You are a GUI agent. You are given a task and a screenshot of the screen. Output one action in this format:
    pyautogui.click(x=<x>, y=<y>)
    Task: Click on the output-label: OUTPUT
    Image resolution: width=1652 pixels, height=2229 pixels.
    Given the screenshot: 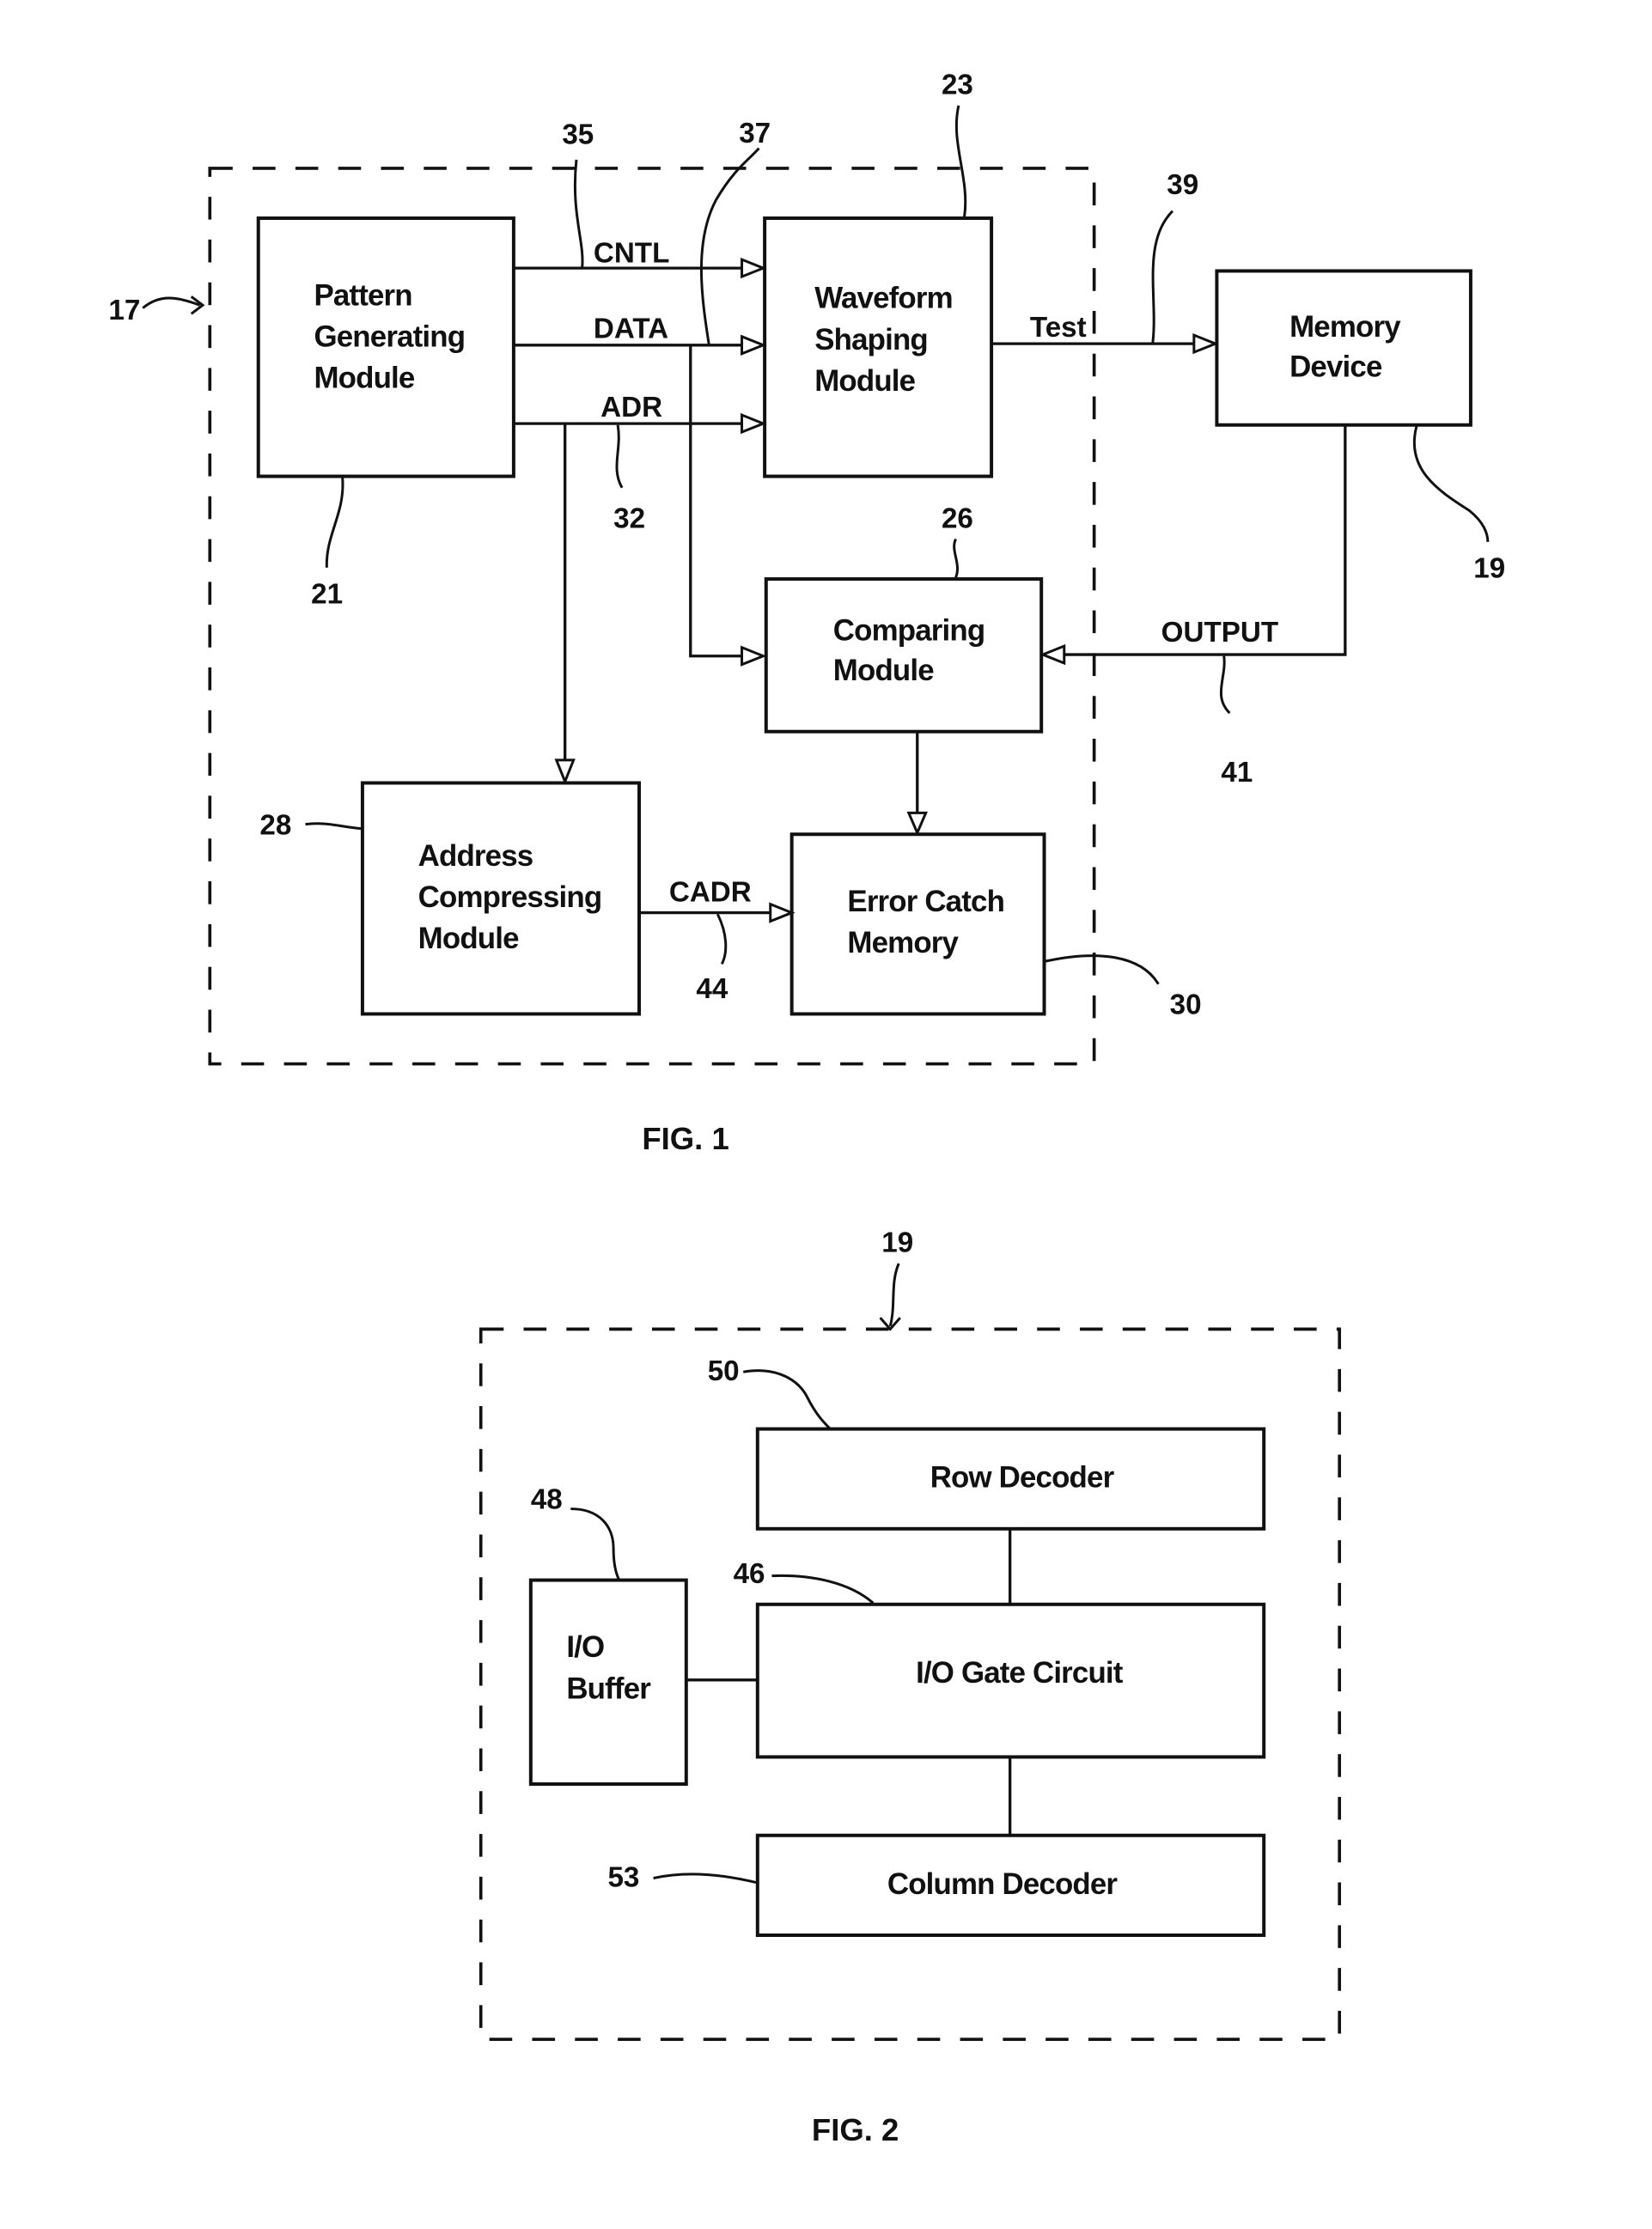 What is the action you would take?
    pyautogui.click(x=1220, y=633)
    